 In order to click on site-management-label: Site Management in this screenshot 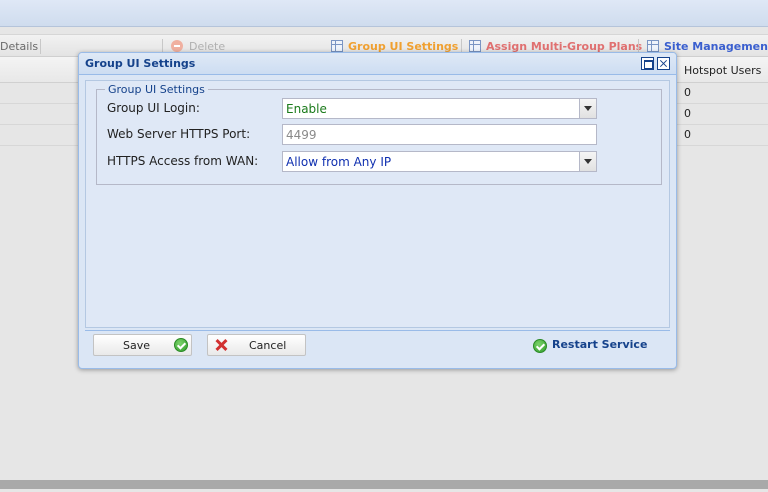, I will do `click(716, 46)`.